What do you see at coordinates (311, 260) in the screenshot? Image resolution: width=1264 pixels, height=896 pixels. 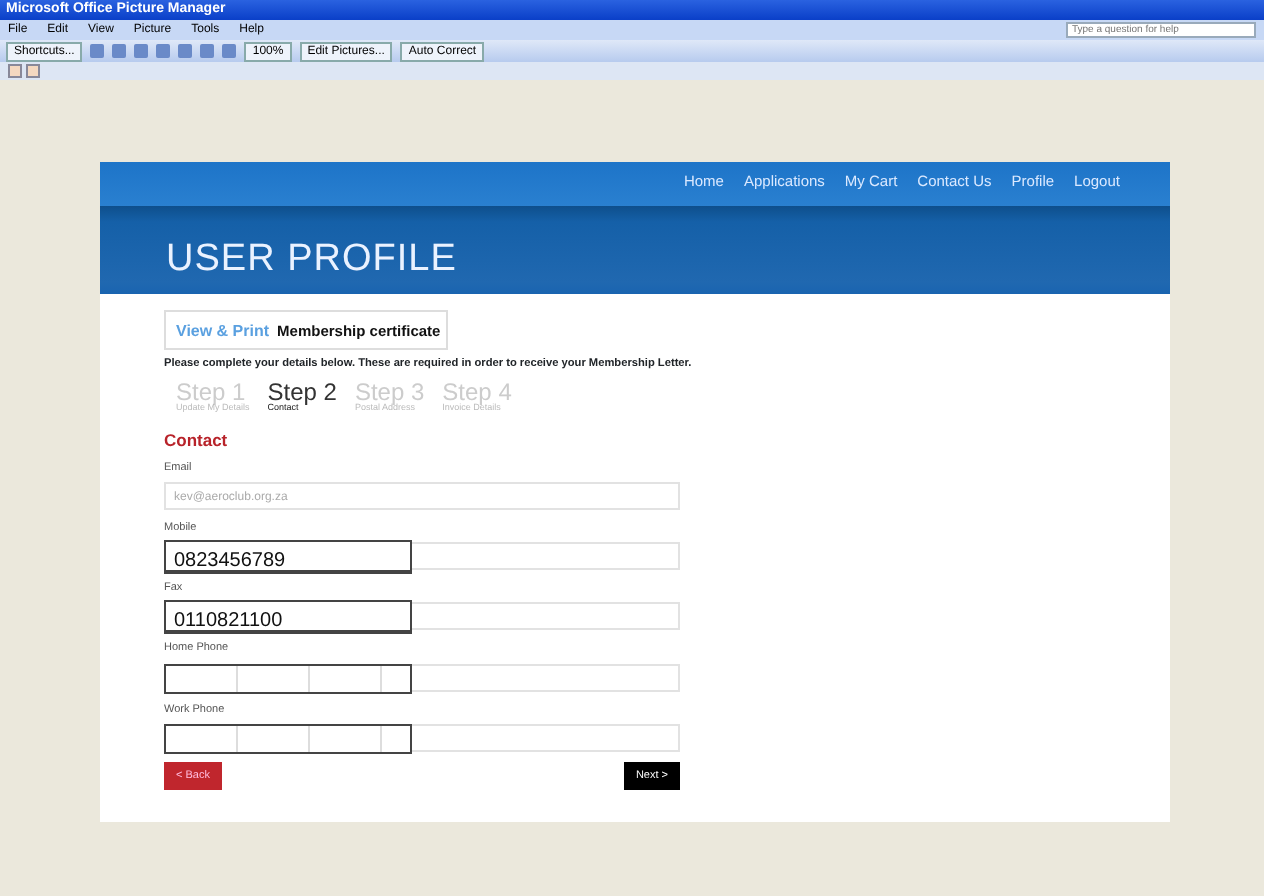 I see `page-title: USER PROFILE` at bounding box center [311, 260].